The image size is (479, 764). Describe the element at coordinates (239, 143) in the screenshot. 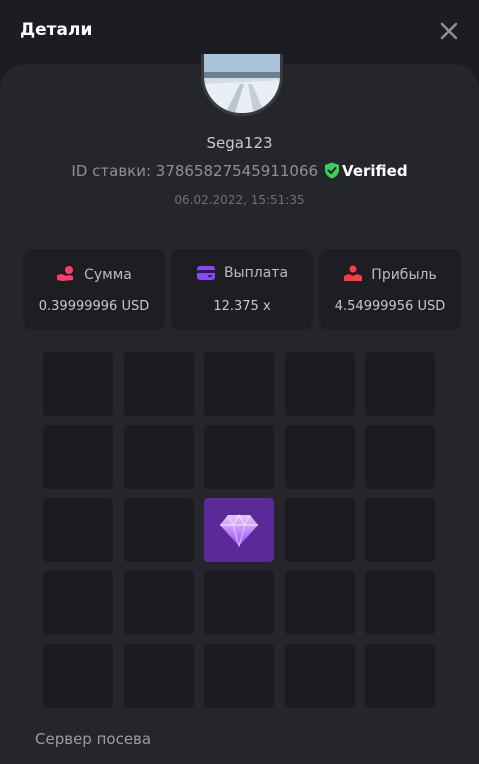

I see `username: Sega123` at that location.